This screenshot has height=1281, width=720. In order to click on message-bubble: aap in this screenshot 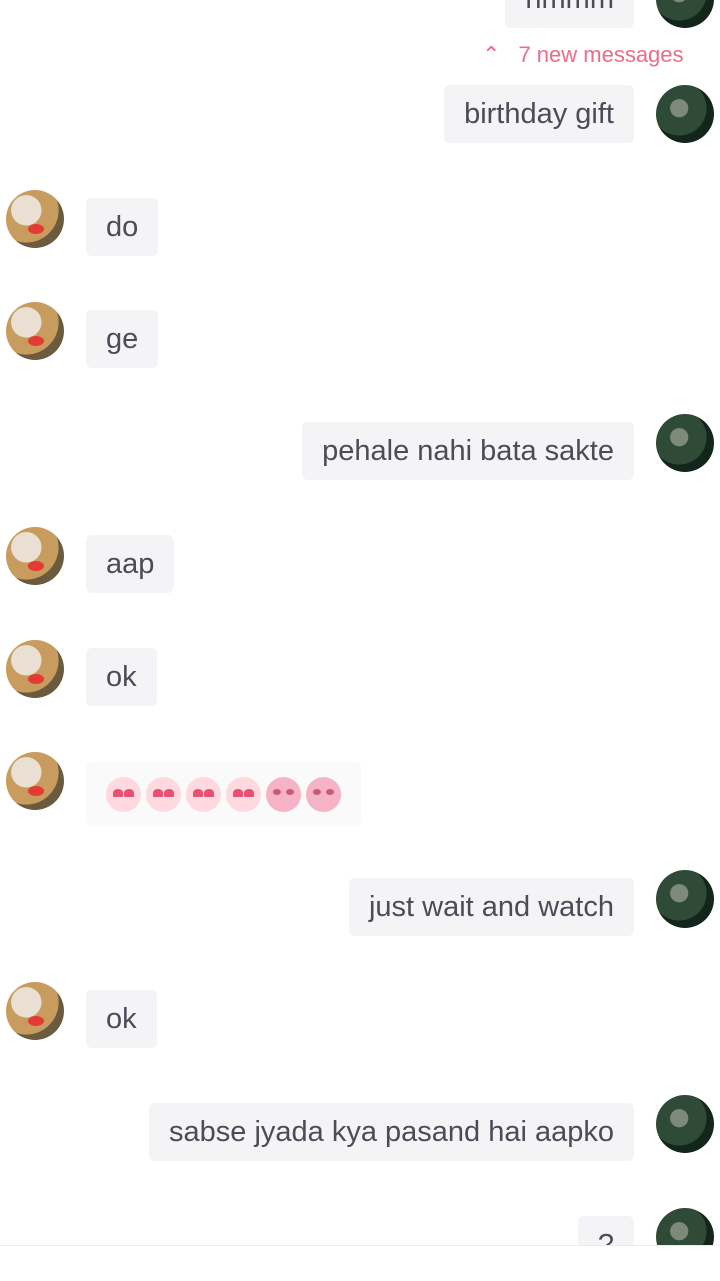, I will do `click(130, 564)`.